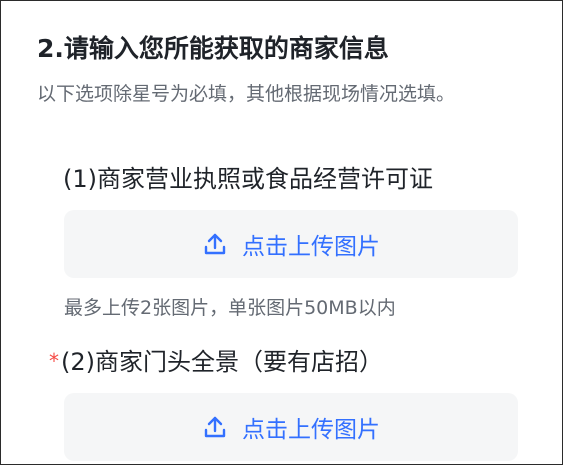  Describe the element at coordinates (54, 361) in the screenshot. I see `required-asterisk: *` at that location.